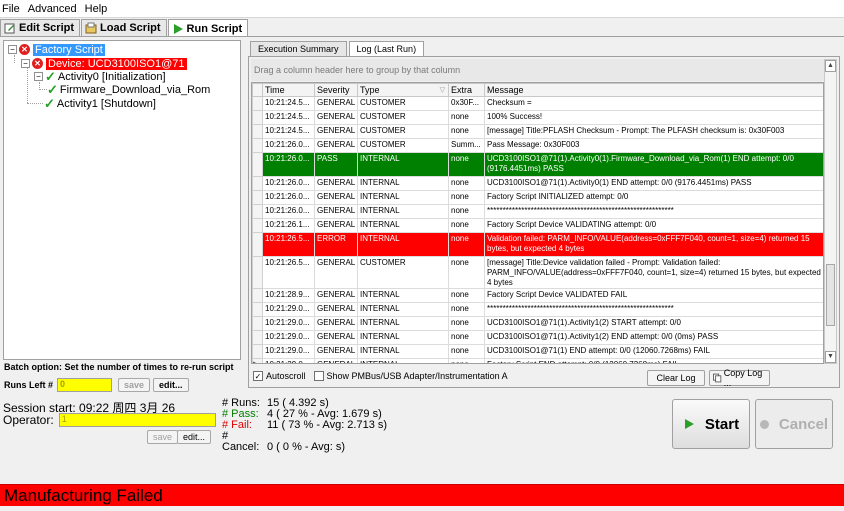 This screenshot has width=844, height=511. I want to click on cell-message: Factory Script INITIALIZED attempt: 0/0, so click(653, 197).